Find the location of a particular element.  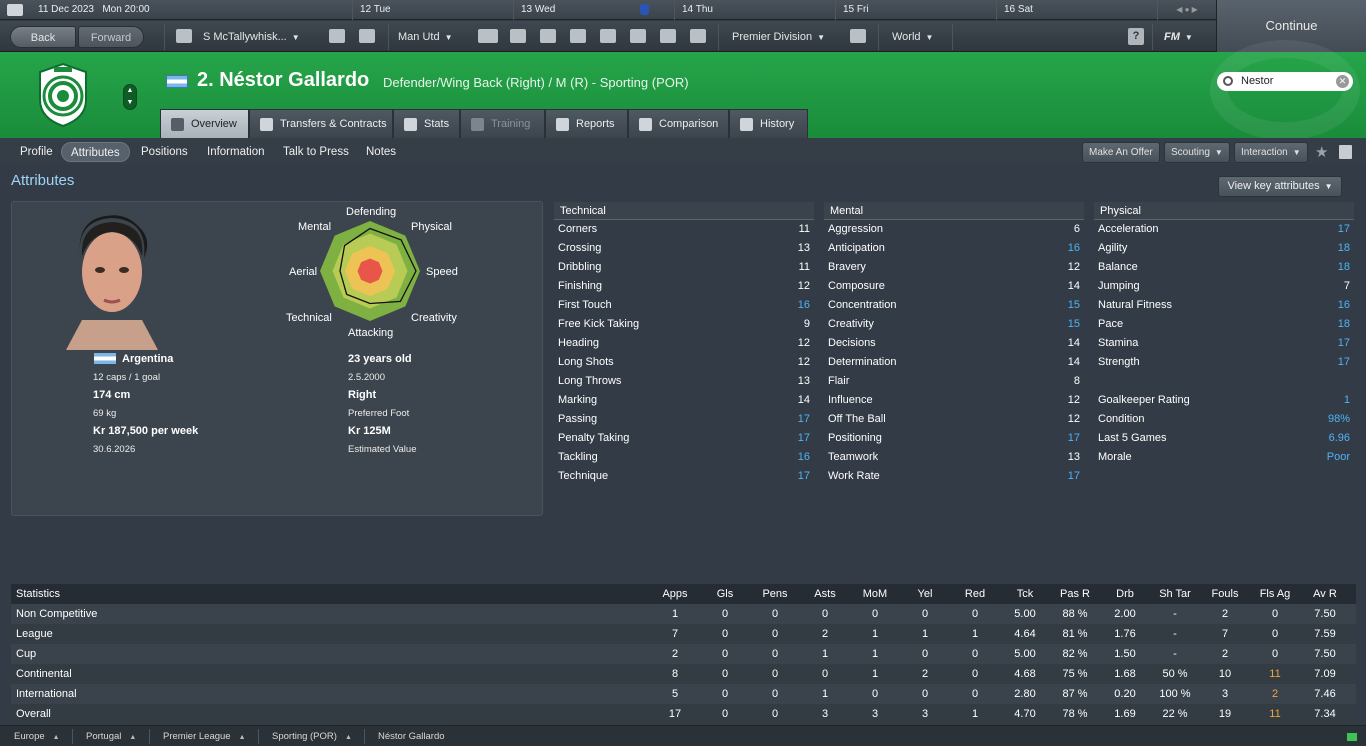

league-menu: Premier Division ▼ is located at coordinates (787, 37).